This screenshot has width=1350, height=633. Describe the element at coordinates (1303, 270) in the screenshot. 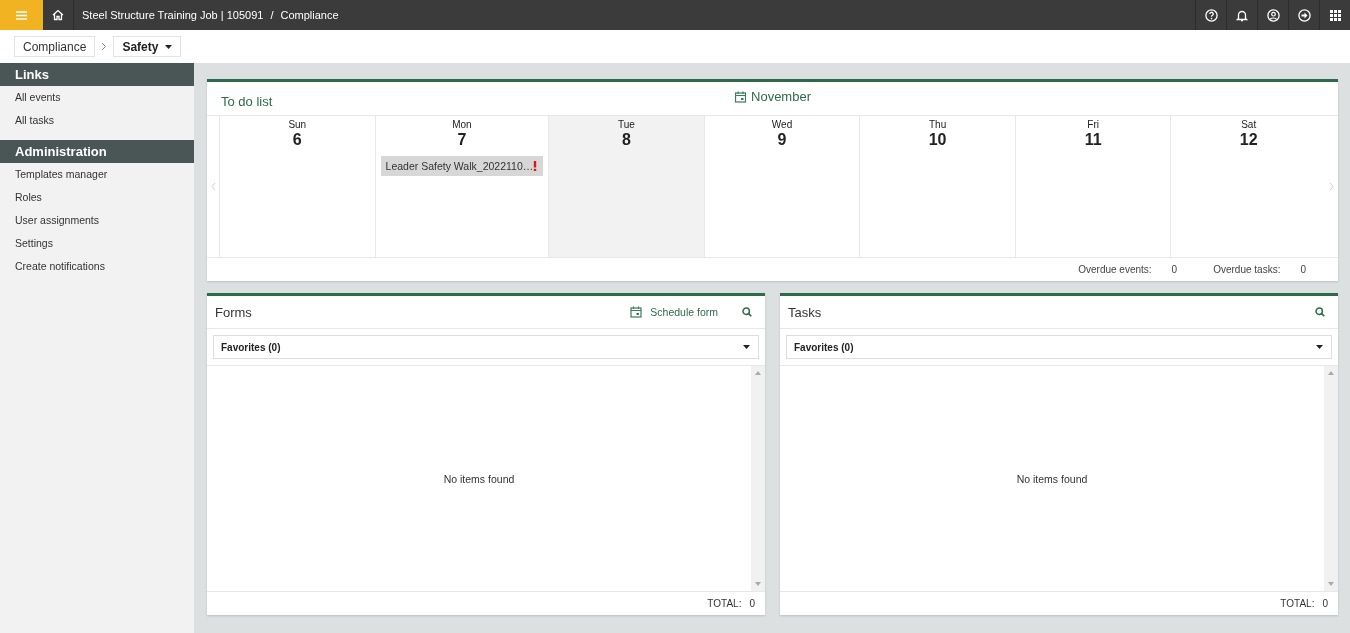

I see `overdue-tasks-count: 0` at that location.